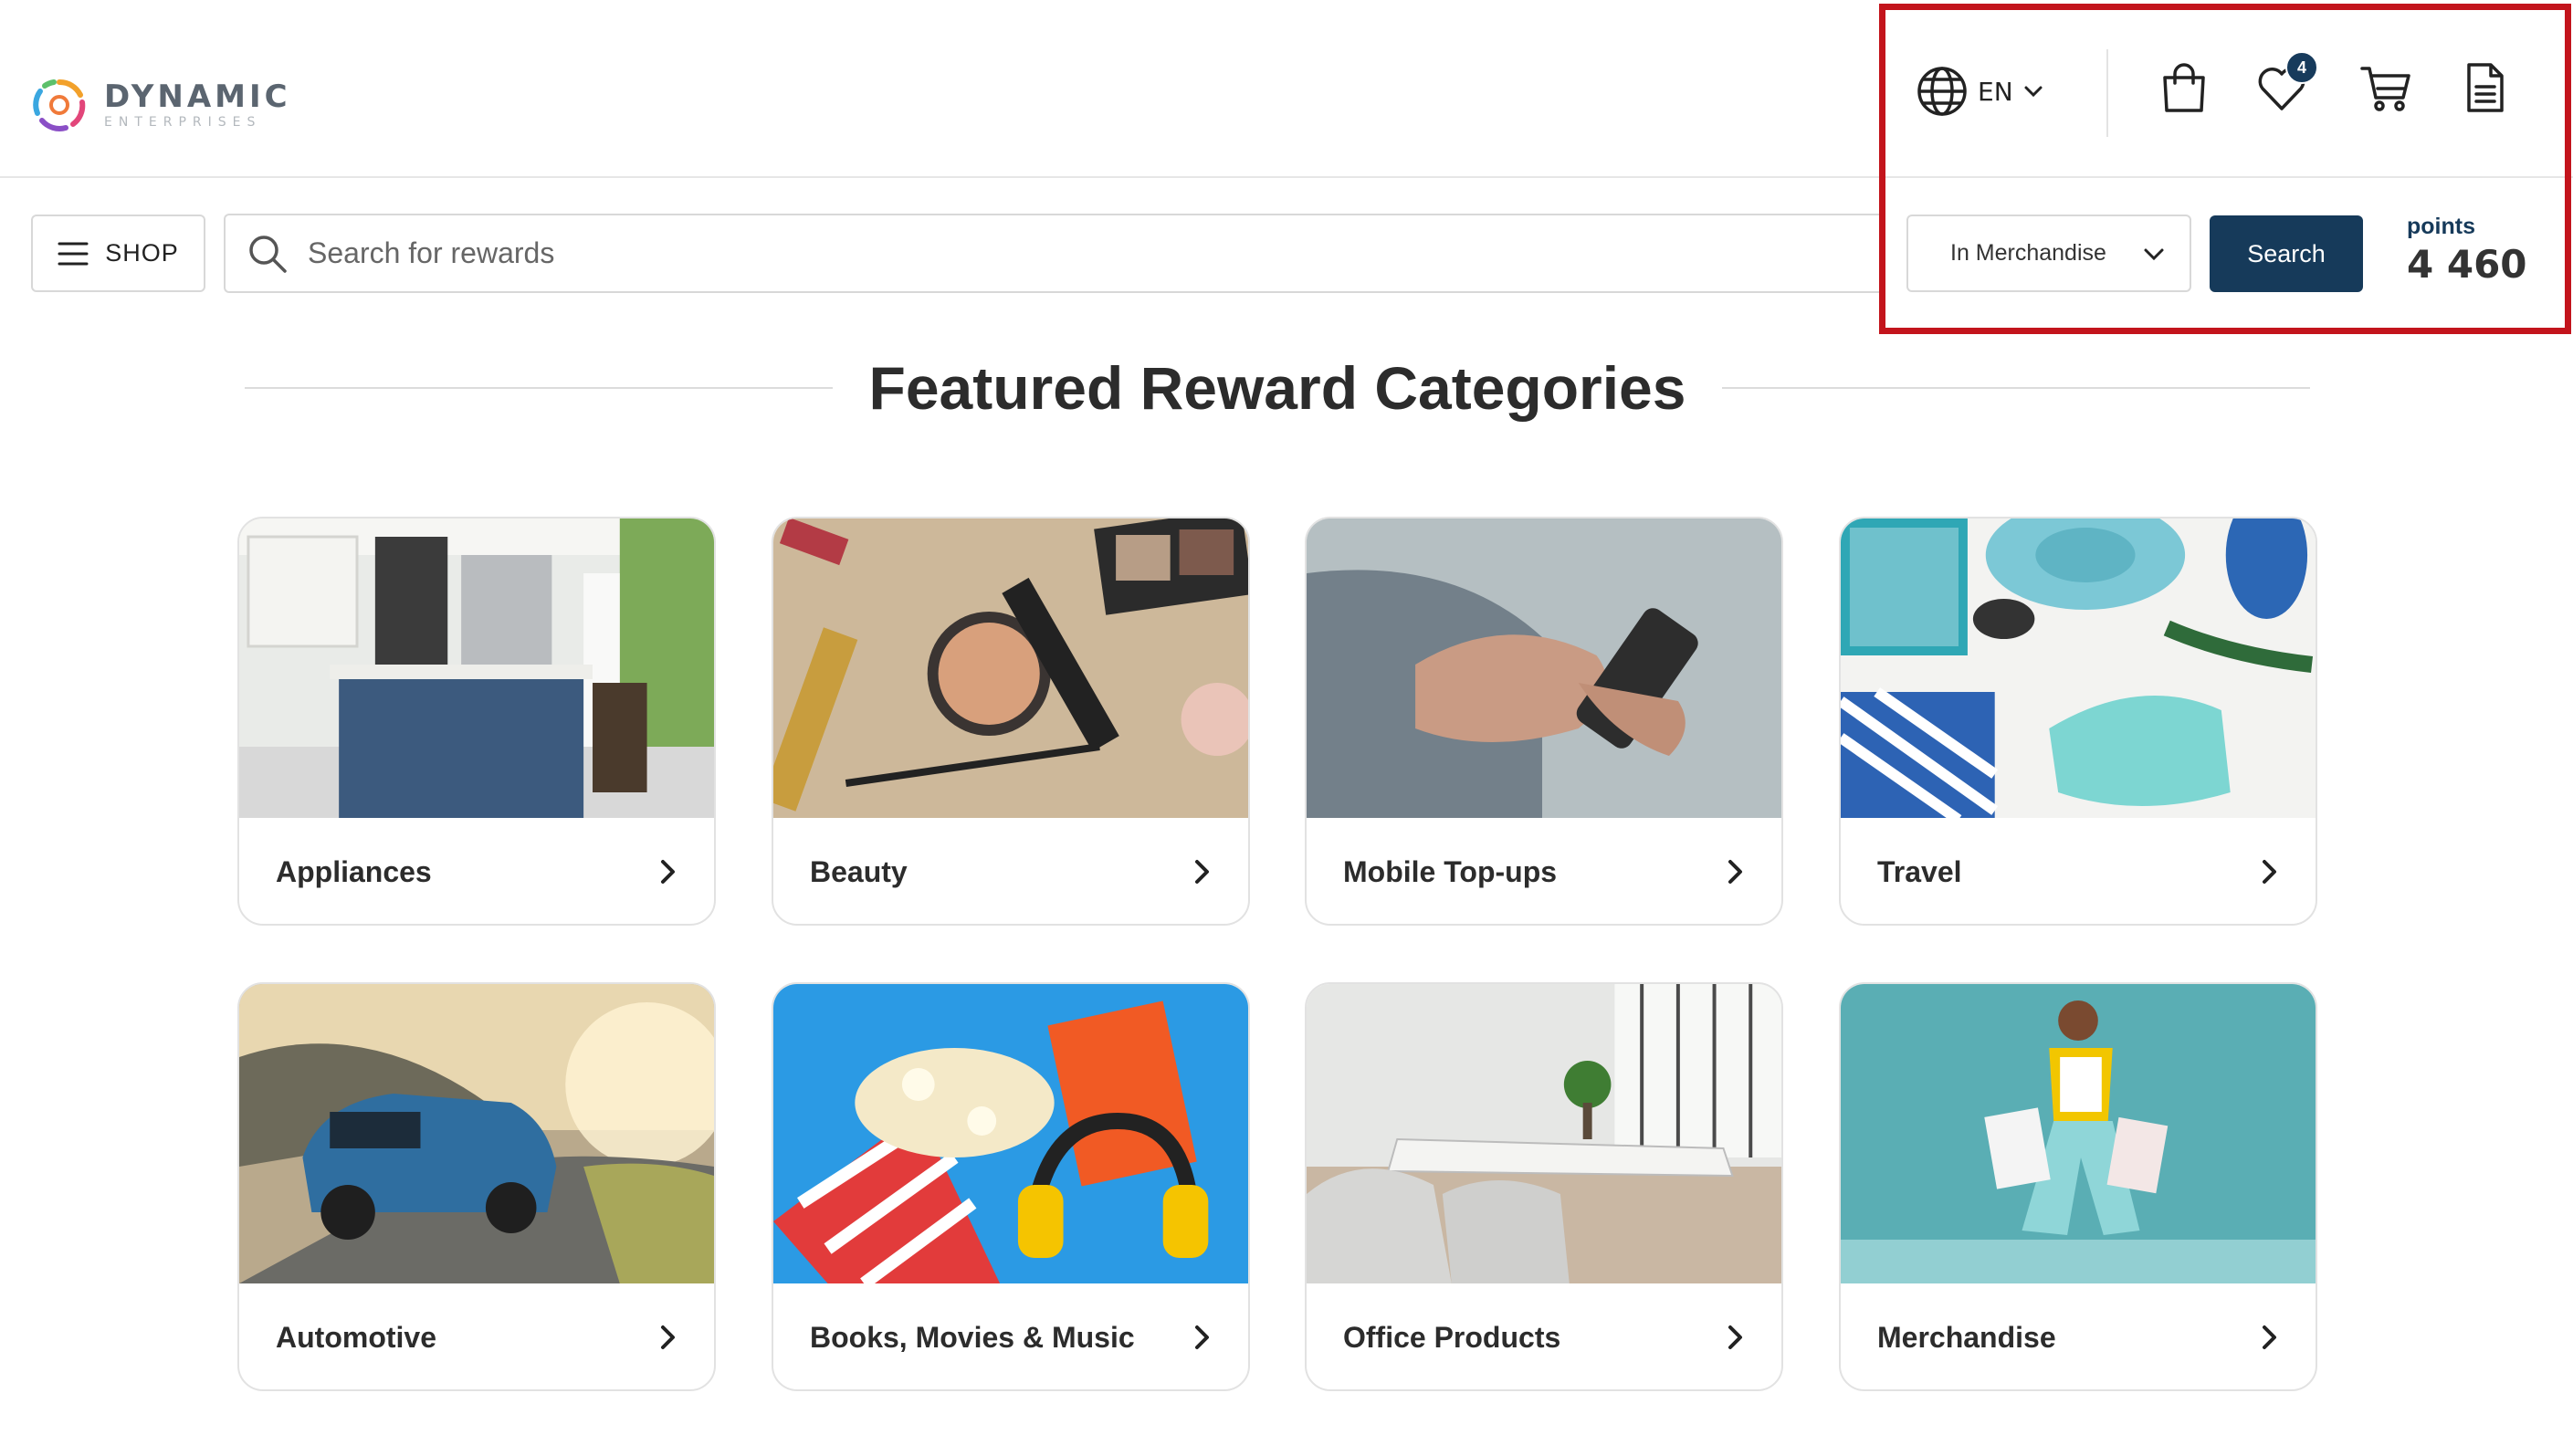 The width and height of the screenshot is (2573, 1456). What do you see at coordinates (2467, 265) in the screenshot?
I see `points-value: 4 460` at bounding box center [2467, 265].